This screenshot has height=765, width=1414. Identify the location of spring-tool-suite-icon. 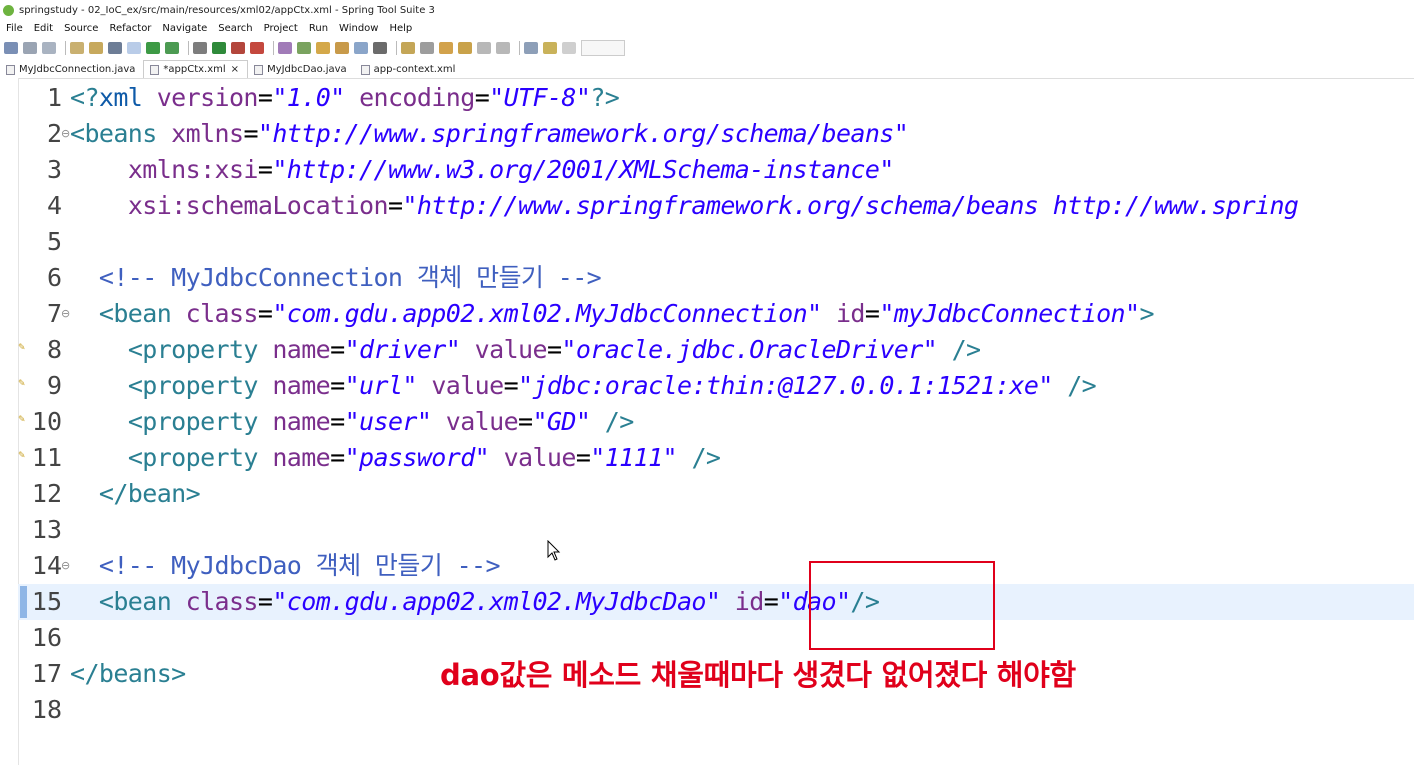
(8, 10).